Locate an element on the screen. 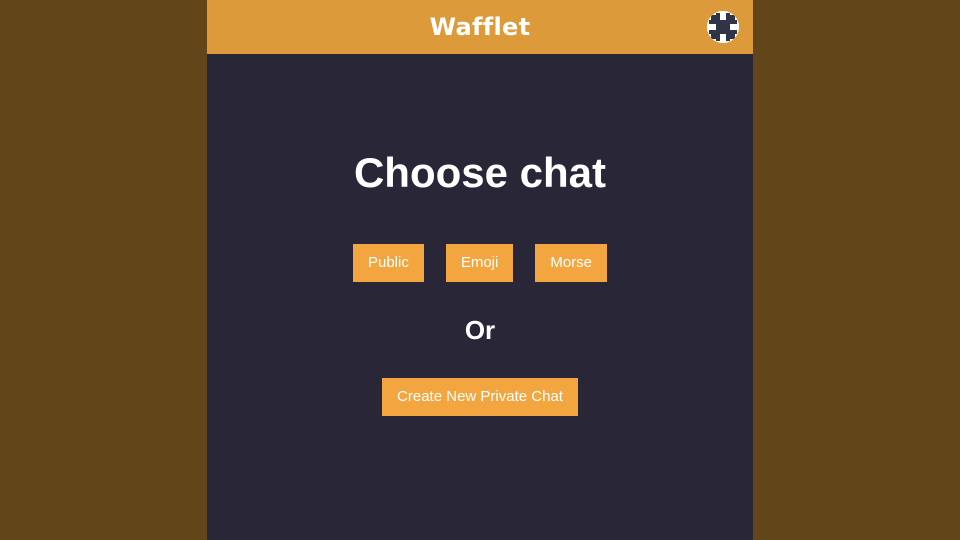 This screenshot has height=540, width=960. header-bar: Wafflet is located at coordinates (480, 27).